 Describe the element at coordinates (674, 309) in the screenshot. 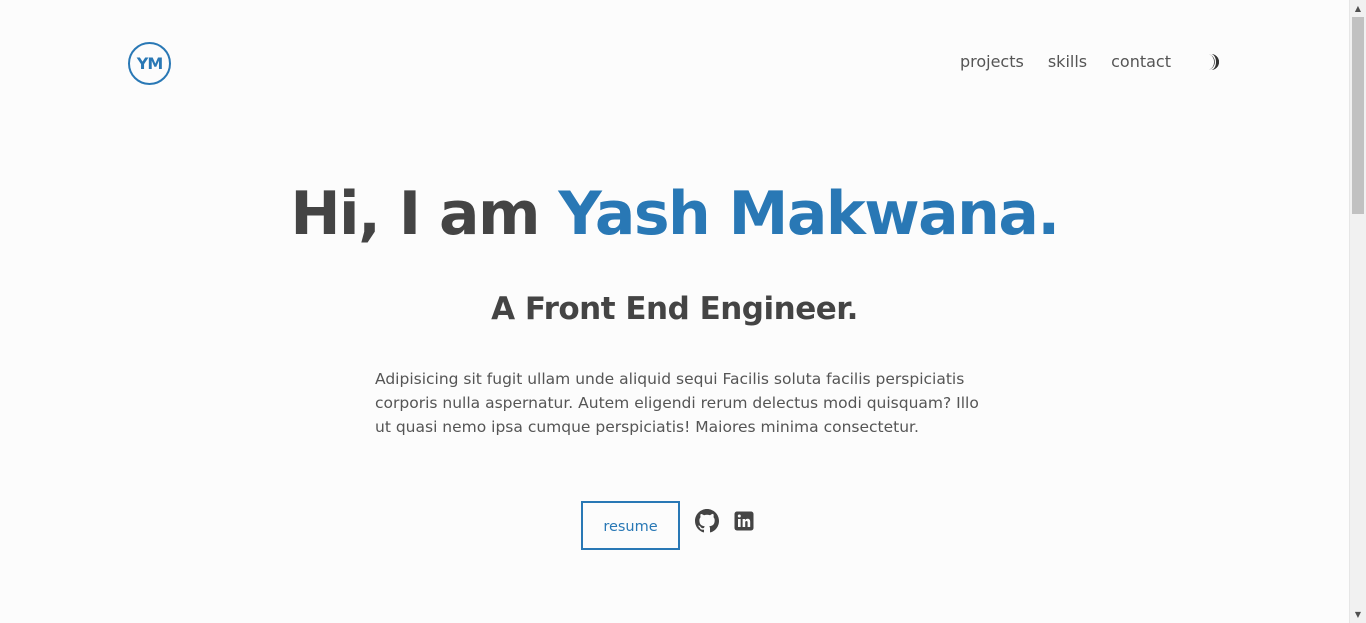

I see `hero-subtitle: A Front End Engineer.` at that location.